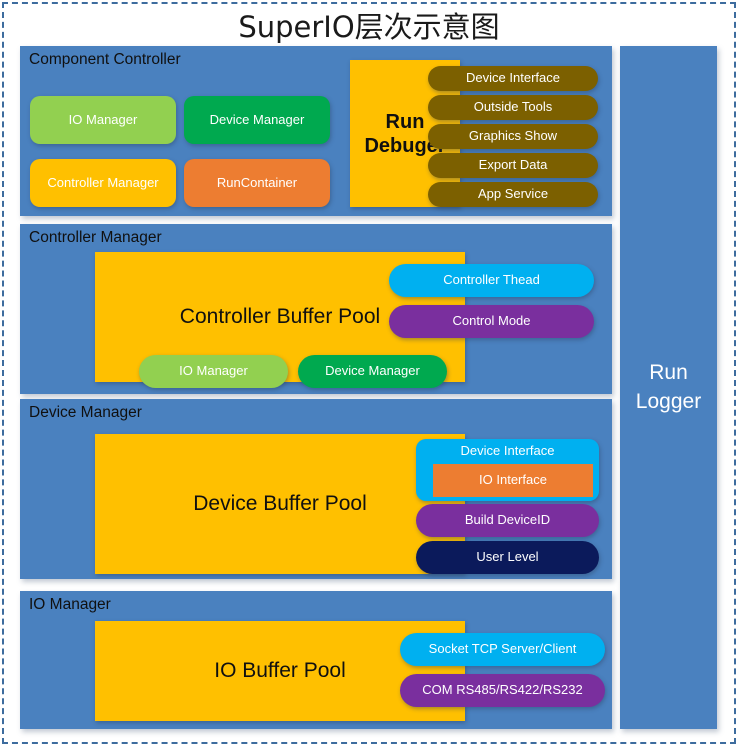 Image resolution: width=738 pixels, height=746 pixels. I want to click on block-device-interface-label: Device Interface, so click(507, 450).